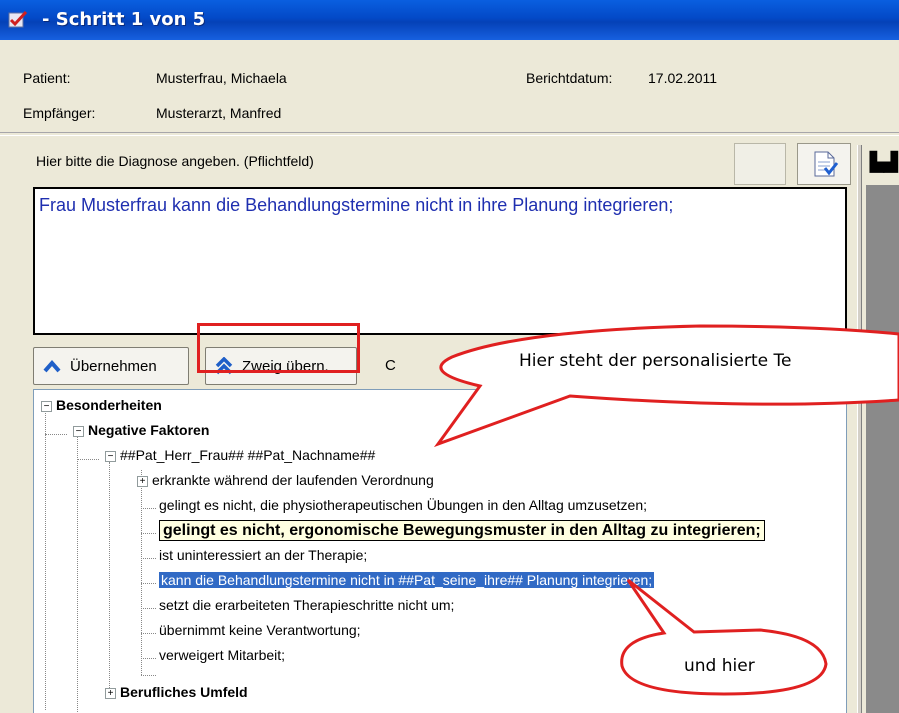 The height and width of the screenshot is (713, 899). Describe the element at coordinates (666, 386) in the screenshot. I see `callout-top-bubble` at that location.